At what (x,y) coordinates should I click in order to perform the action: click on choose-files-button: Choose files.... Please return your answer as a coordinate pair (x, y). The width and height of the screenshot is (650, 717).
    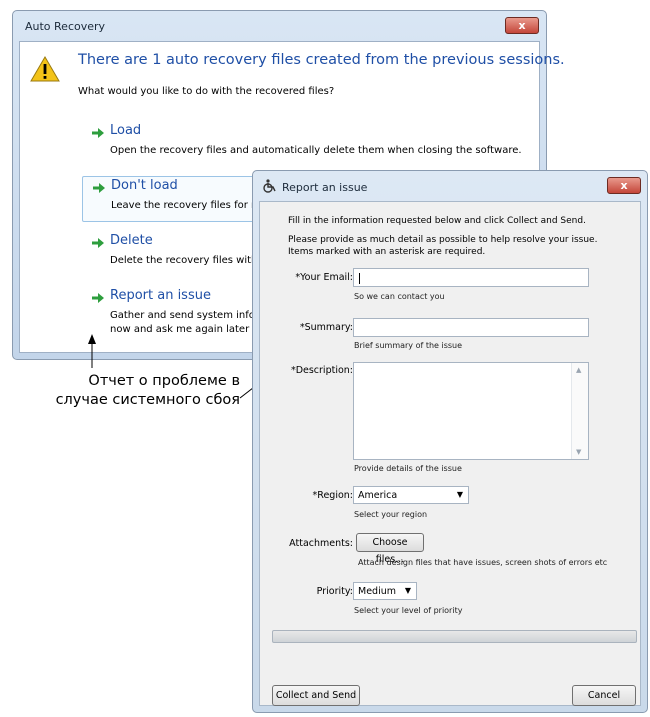
    Looking at the image, I should click on (390, 549).